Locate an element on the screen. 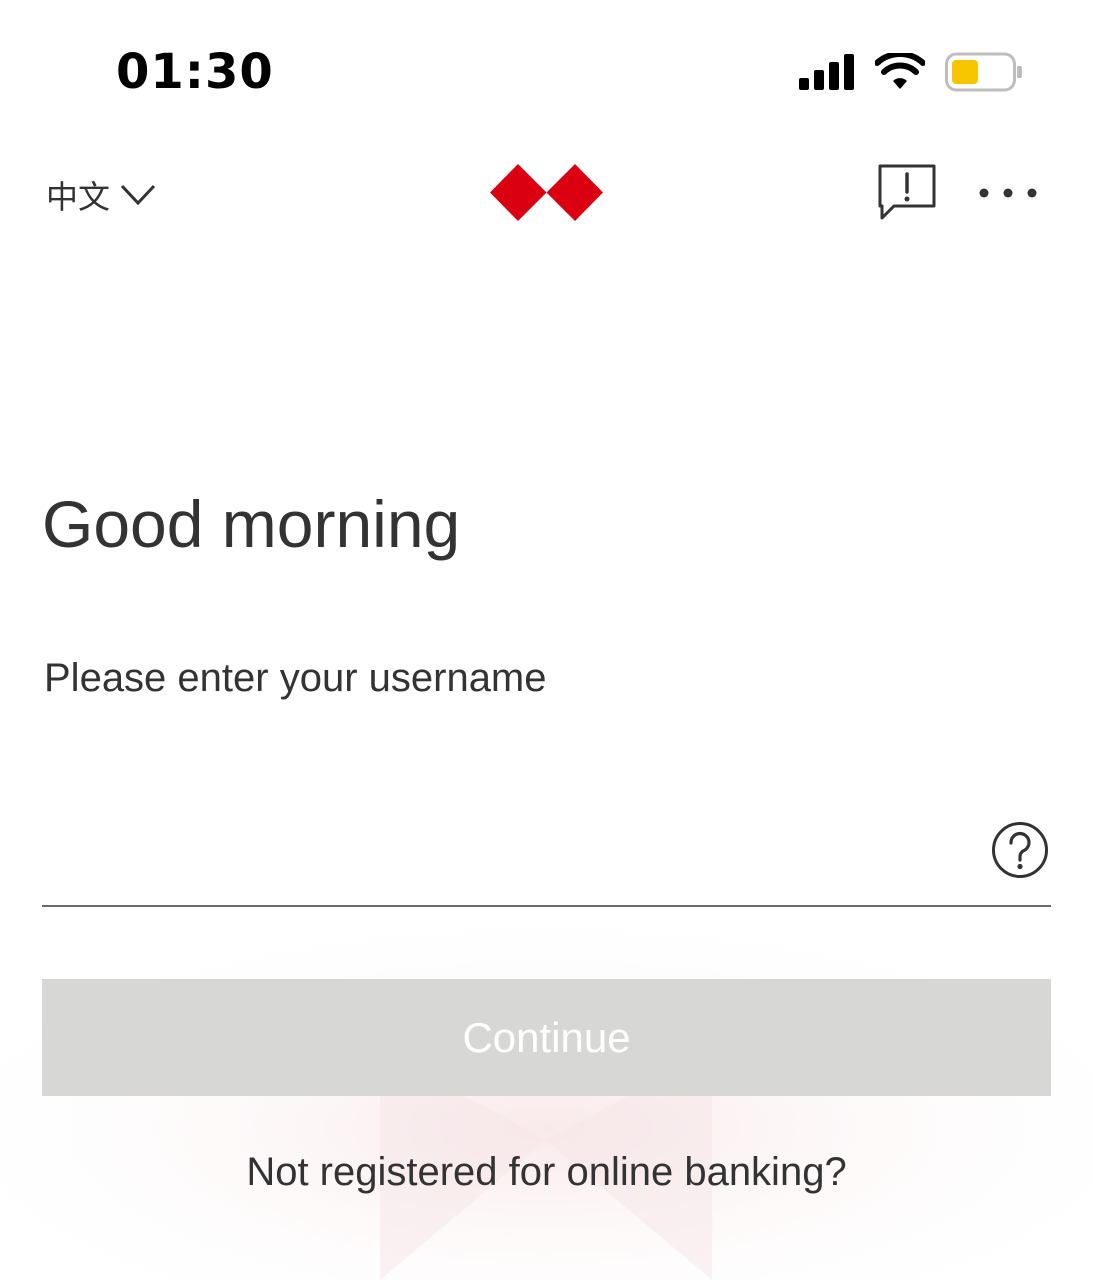 This screenshot has height=1280, width=1093. wifi-icon is located at coordinates (900, 71).